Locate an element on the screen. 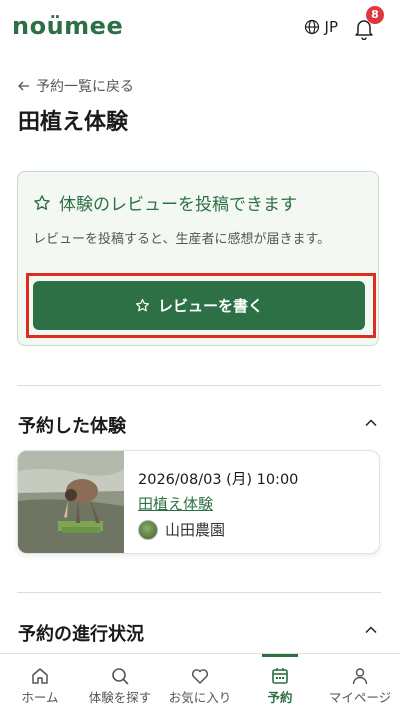 This screenshot has width=400, height=714. notification-badge: 8 is located at coordinates (375, 15).